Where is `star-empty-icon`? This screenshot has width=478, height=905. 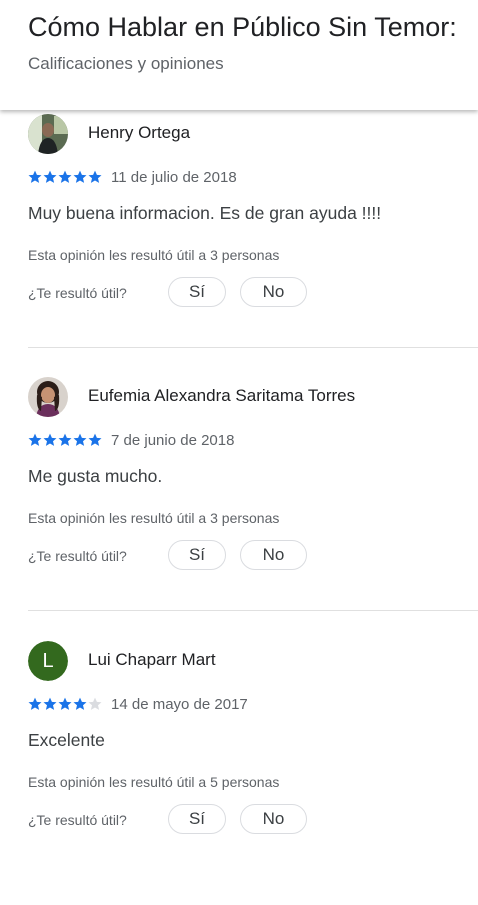 star-empty-icon is located at coordinates (95, 703).